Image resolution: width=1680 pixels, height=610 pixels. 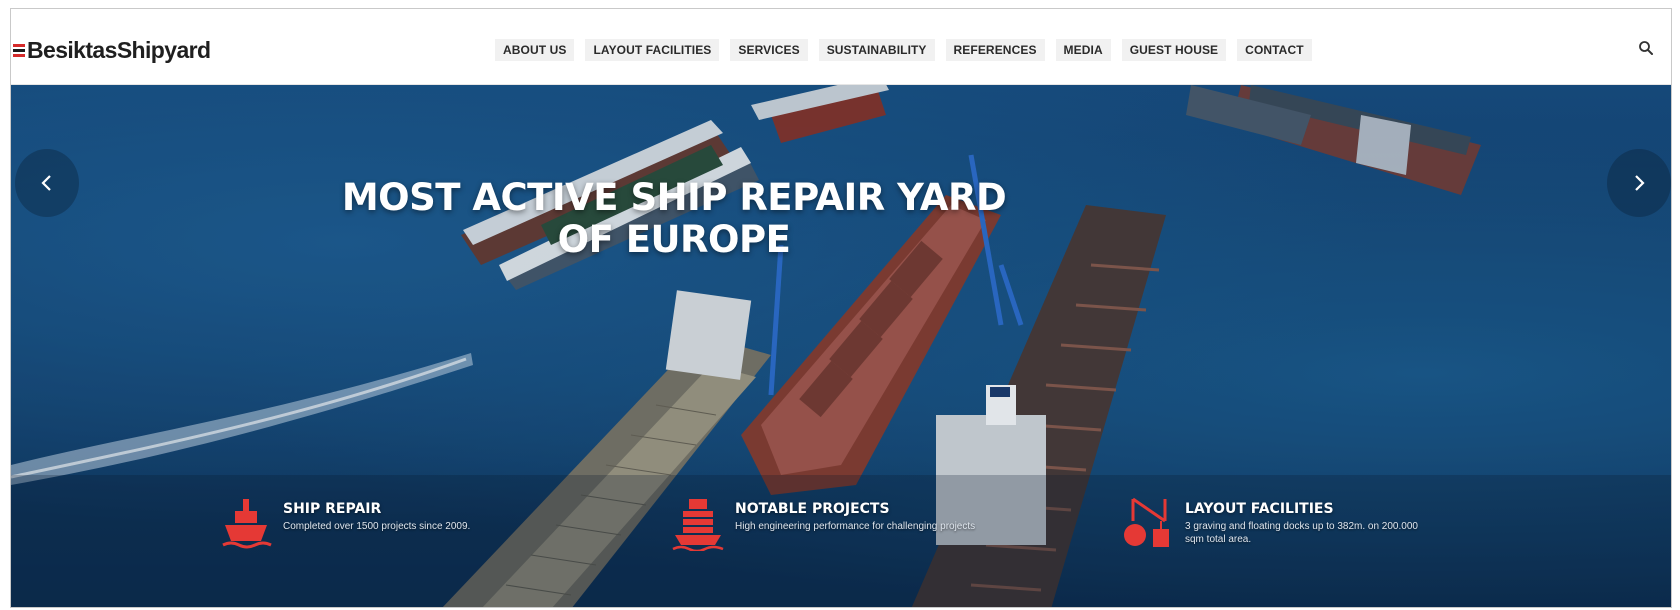 I want to click on slider-next-button, so click(x=1639, y=183).